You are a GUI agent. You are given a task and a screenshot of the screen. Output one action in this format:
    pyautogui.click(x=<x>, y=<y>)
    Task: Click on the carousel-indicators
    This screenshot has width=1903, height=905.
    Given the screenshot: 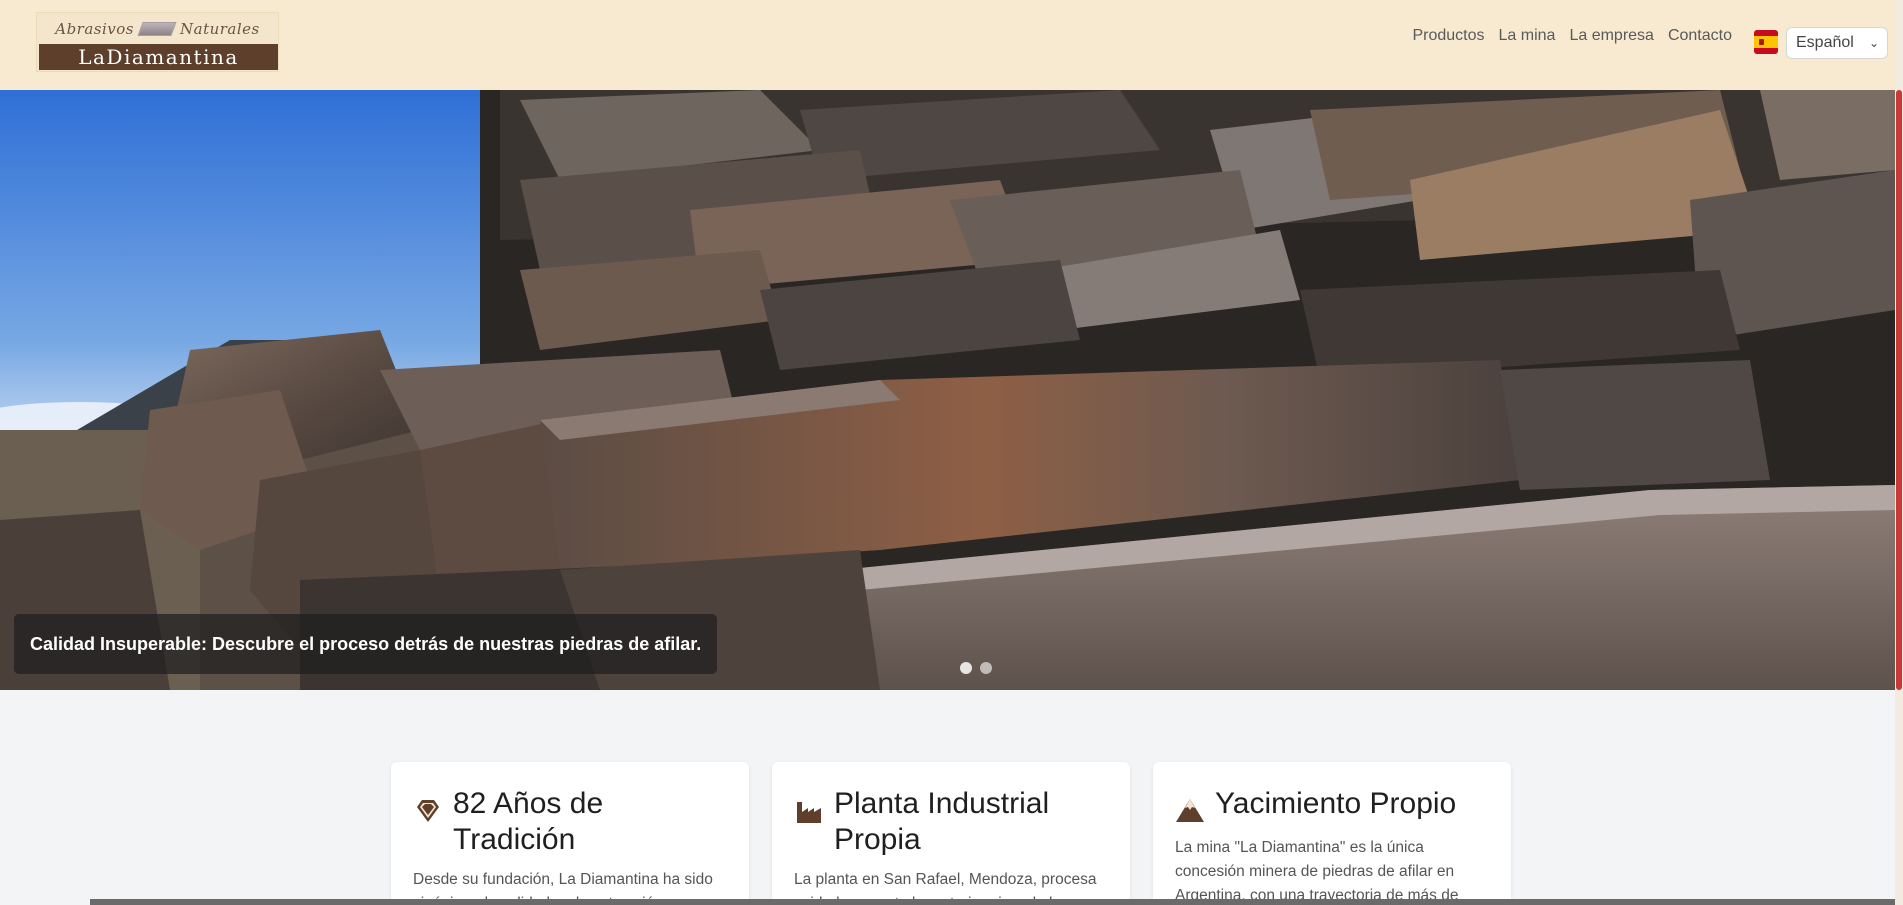 What is the action you would take?
    pyautogui.click(x=966, y=668)
    